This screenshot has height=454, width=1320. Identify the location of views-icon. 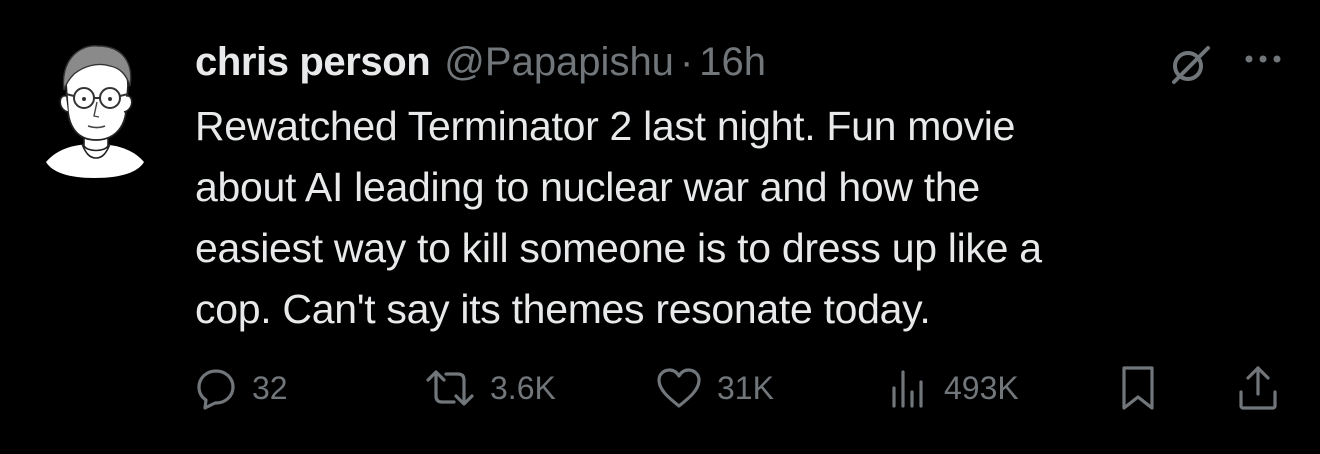
(908, 388).